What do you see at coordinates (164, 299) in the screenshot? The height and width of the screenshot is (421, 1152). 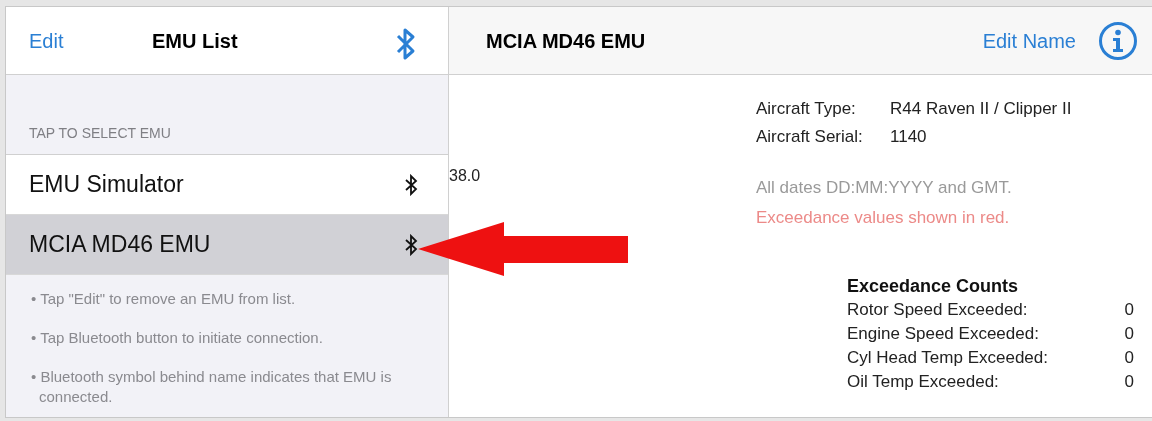 I see `help-text: • Tap "Edit" to remove an EMU from list.` at bounding box center [164, 299].